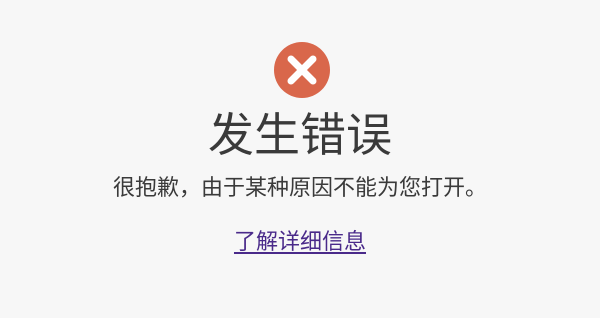 This screenshot has height=318, width=600. What do you see at coordinates (302, 70) in the screenshot?
I see `error-x-icon` at bounding box center [302, 70].